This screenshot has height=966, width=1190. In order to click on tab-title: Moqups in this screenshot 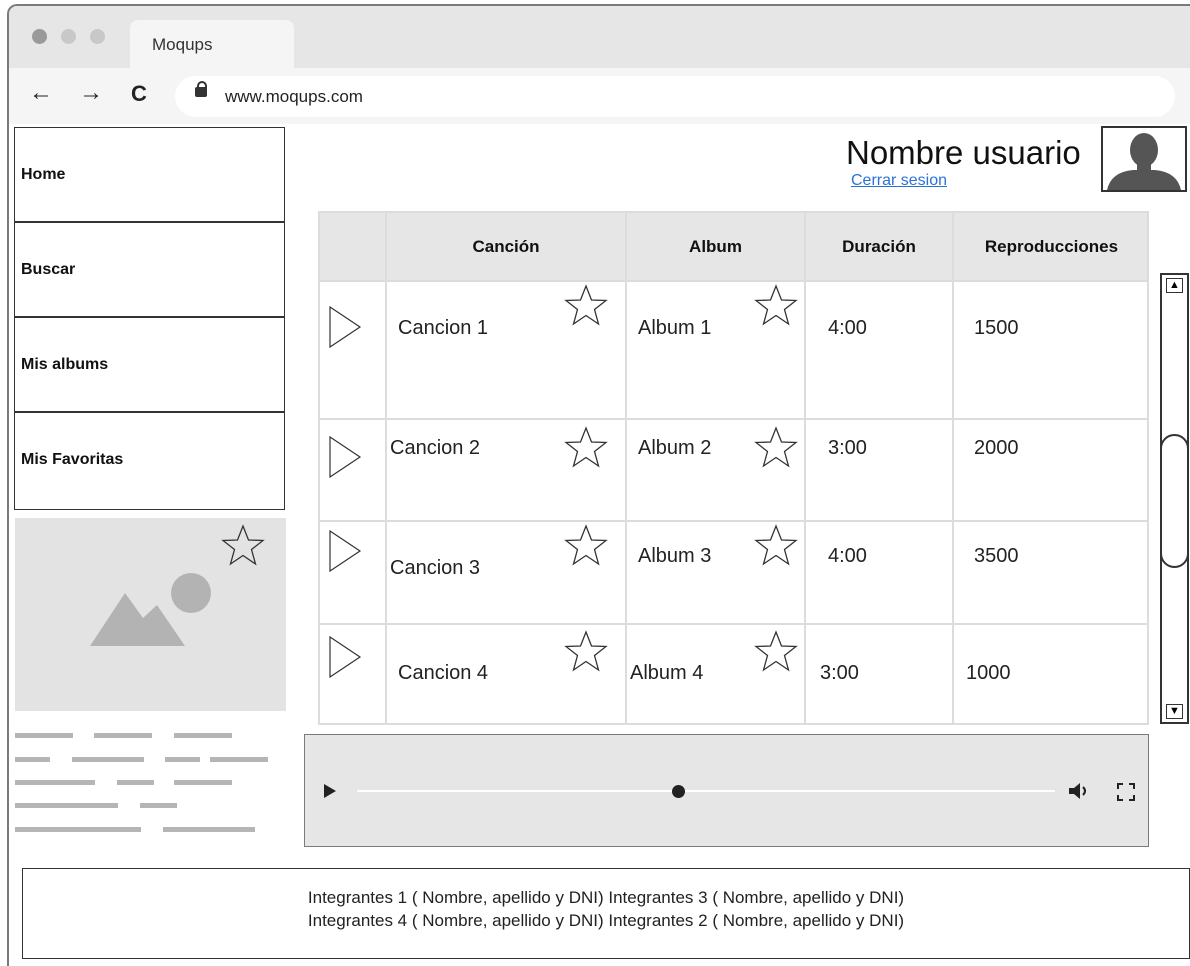, I will do `click(182, 44)`.